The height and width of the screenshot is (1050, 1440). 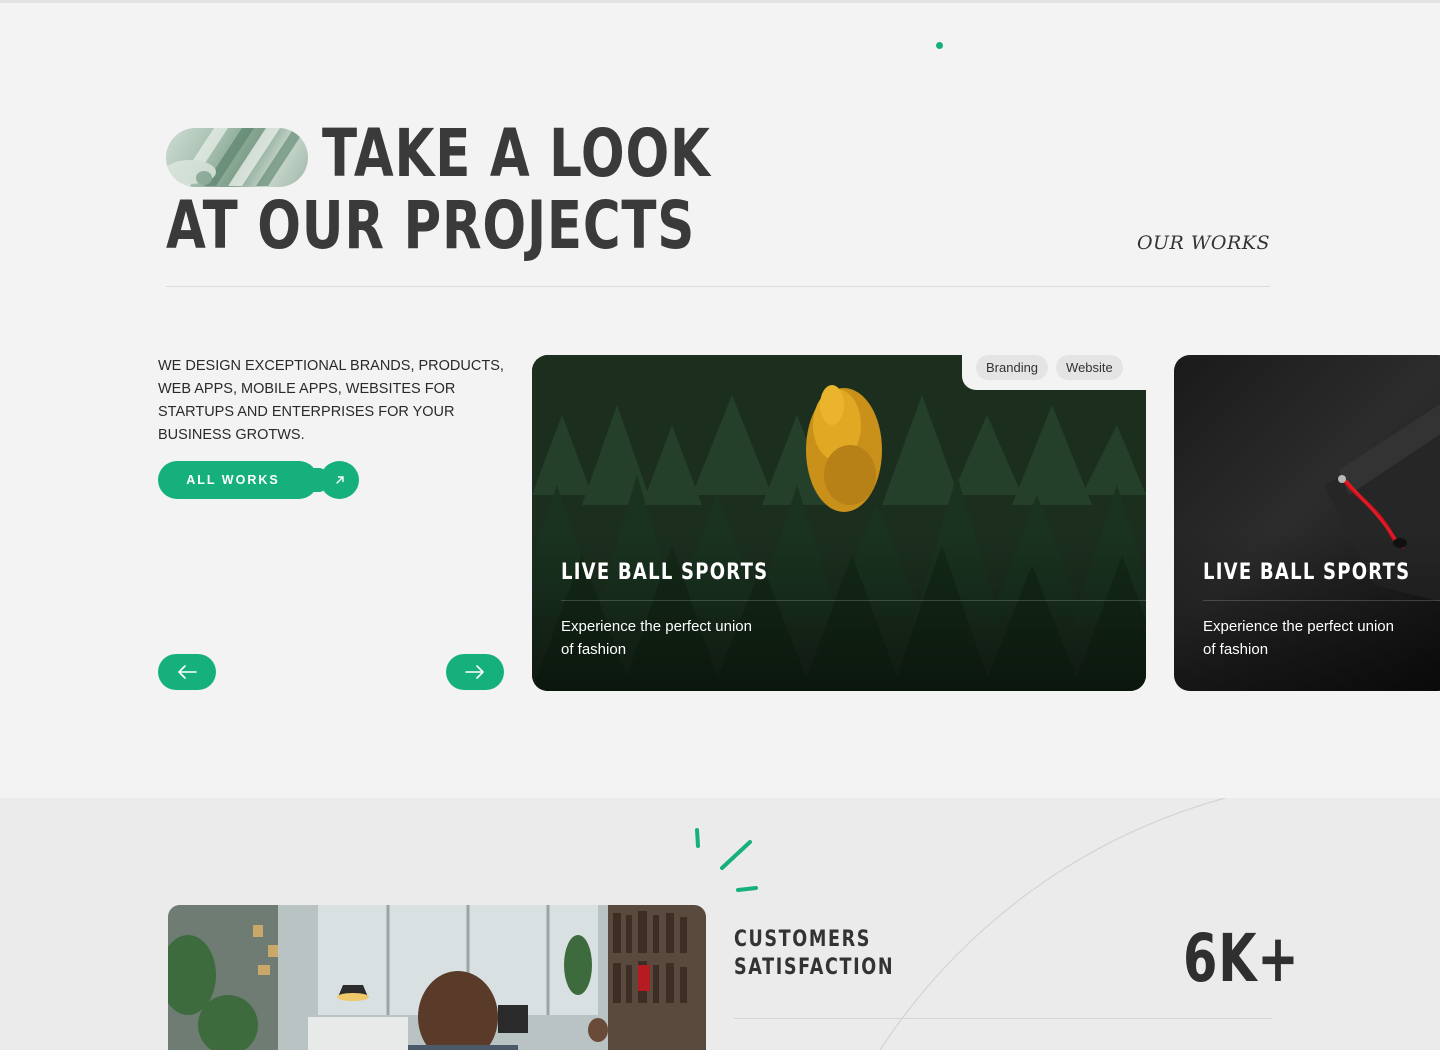 What do you see at coordinates (1241, 958) in the screenshot?
I see `stat-value: 6K+` at bounding box center [1241, 958].